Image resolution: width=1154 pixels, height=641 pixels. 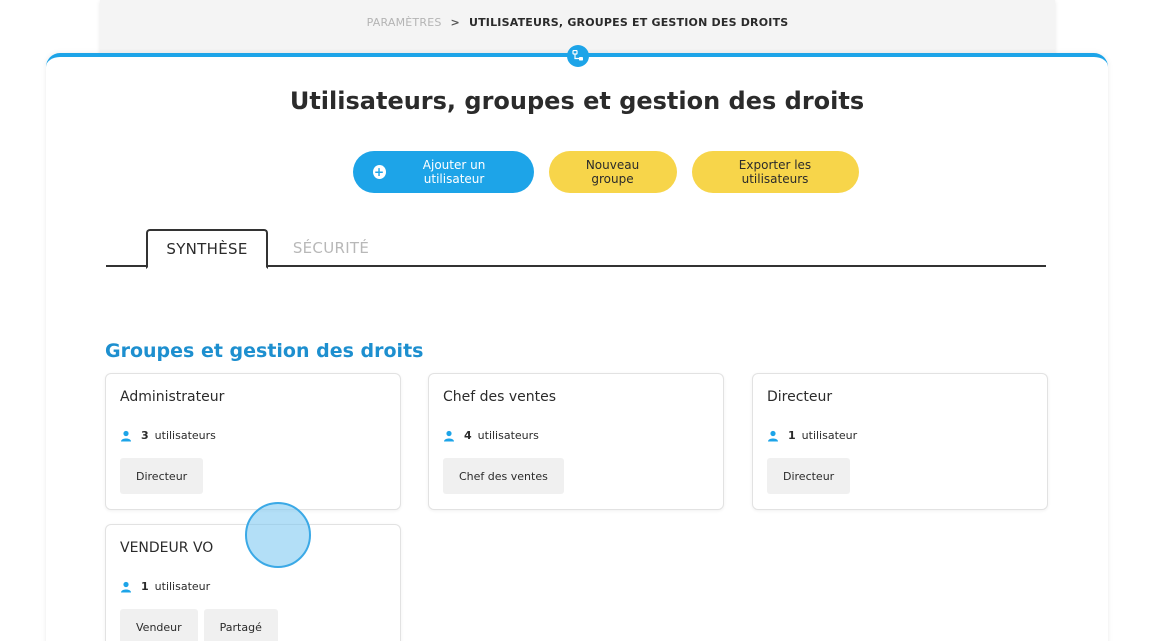 I want to click on group-tag: Chef des ventes, so click(x=503, y=476).